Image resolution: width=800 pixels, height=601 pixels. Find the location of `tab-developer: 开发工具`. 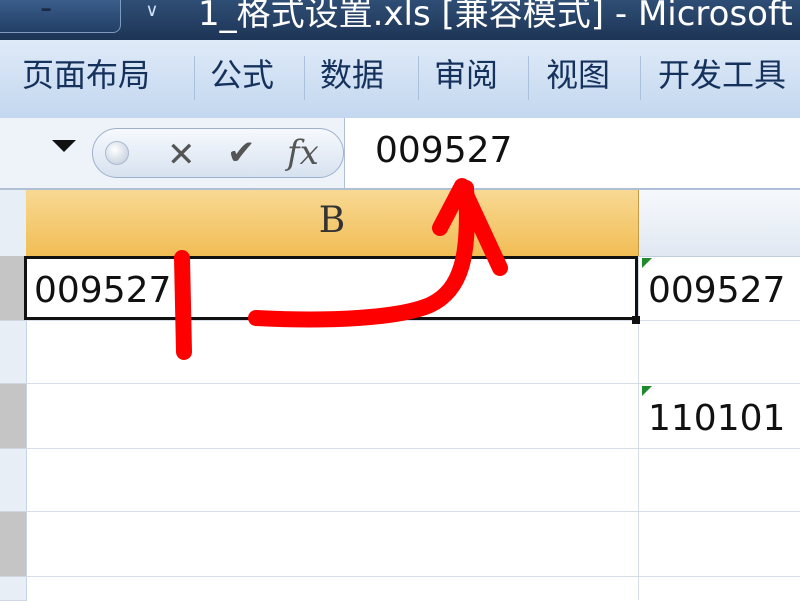

tab-developer: 开发工具 is located at coordinates (722, 75).